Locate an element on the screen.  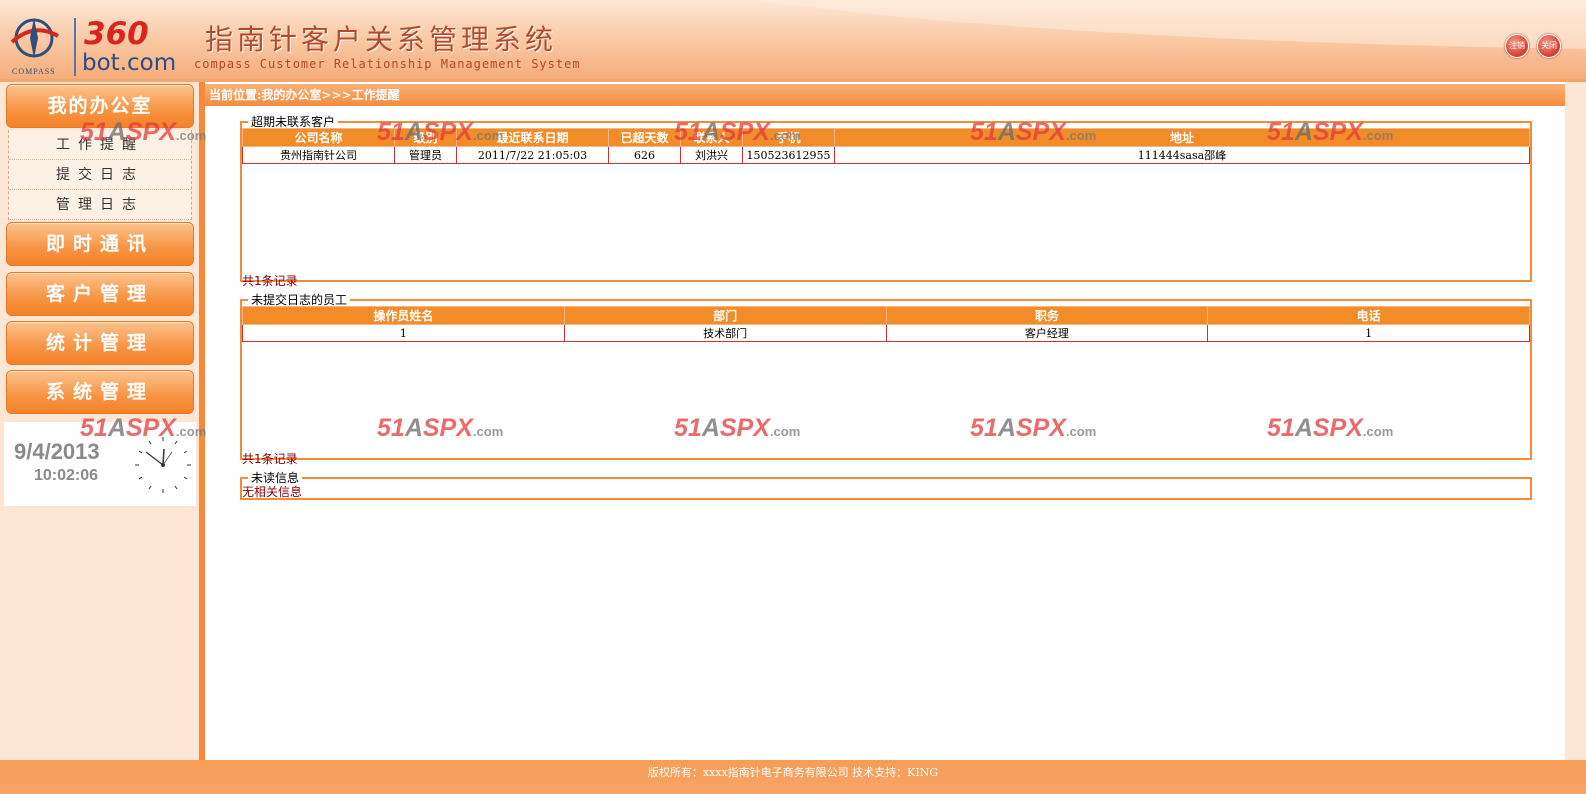
table-cell: 刘洪兴 is located at coordinates (711, 155).